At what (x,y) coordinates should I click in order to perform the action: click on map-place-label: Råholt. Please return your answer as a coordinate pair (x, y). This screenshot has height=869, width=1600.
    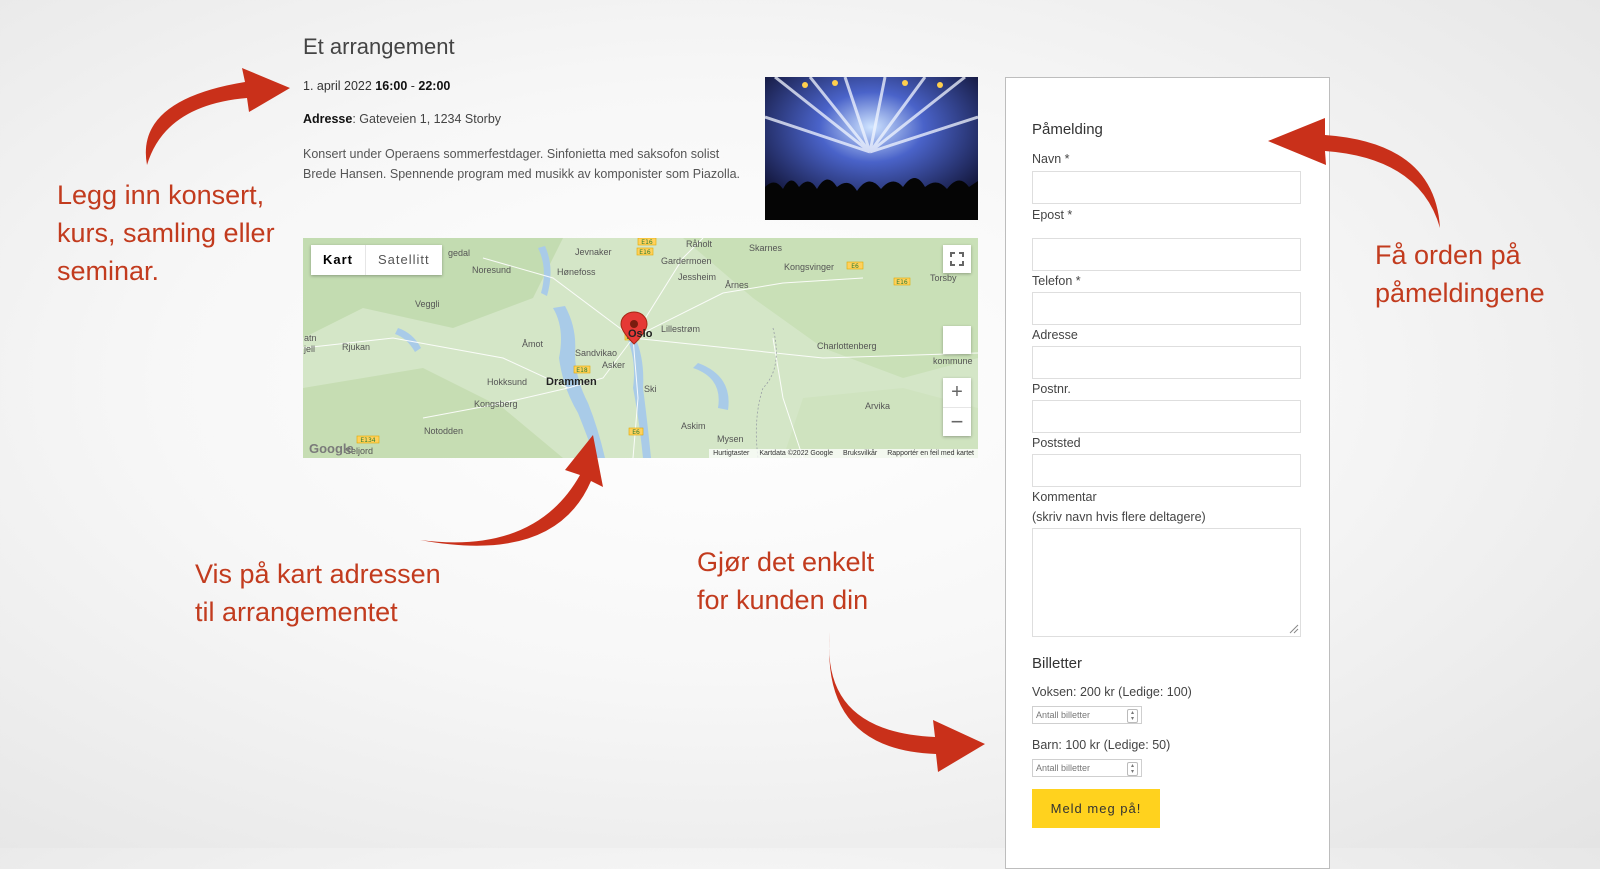
    Looking at the image, I should click on (699, 244).